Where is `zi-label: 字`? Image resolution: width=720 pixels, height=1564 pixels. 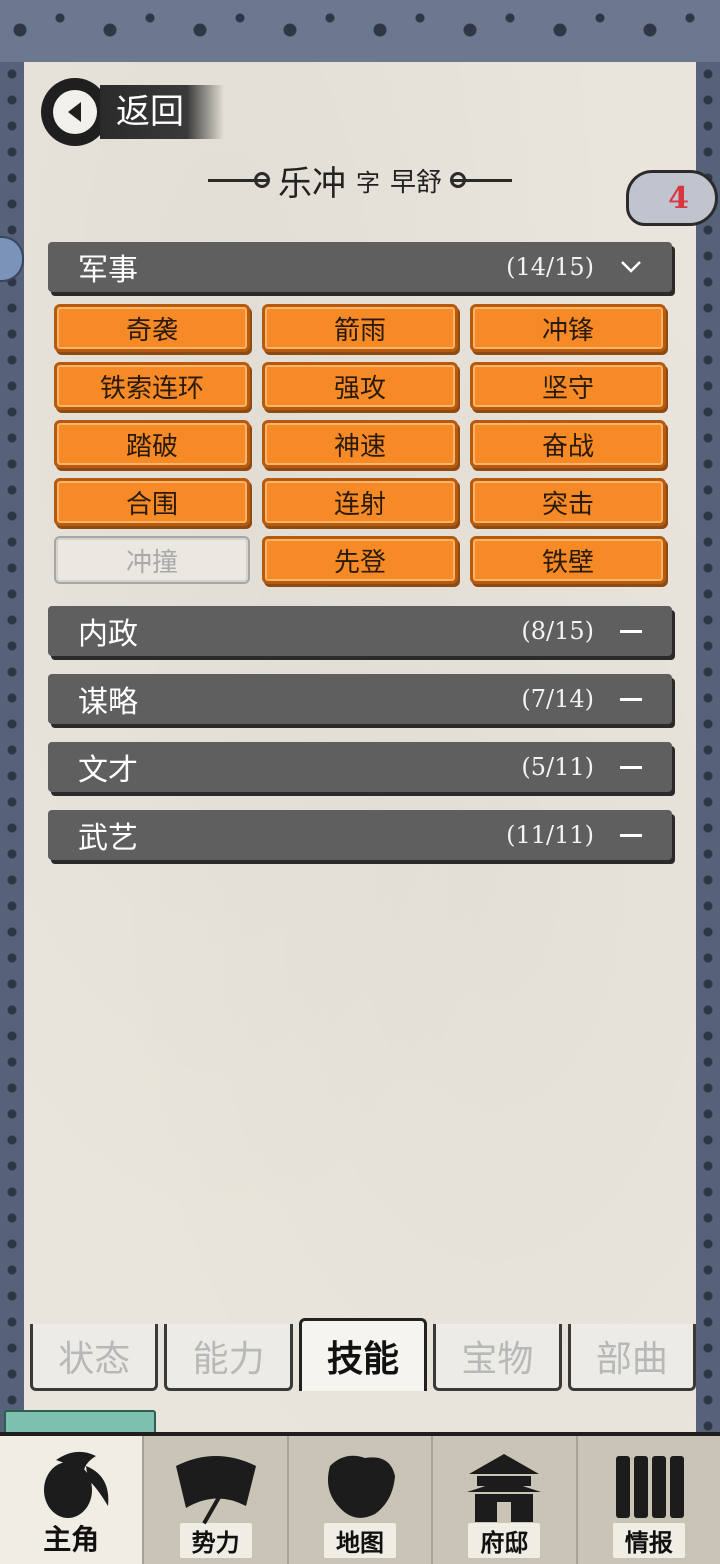
zi-label: 字 is located at coordinates (367, 182).